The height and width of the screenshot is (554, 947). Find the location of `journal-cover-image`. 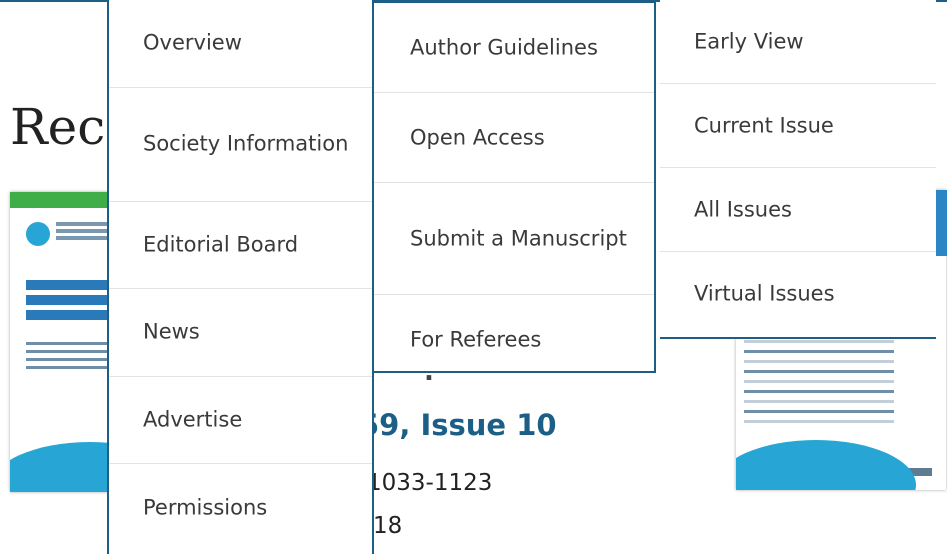

journal-cover-image is located at coordinates (63, 342).